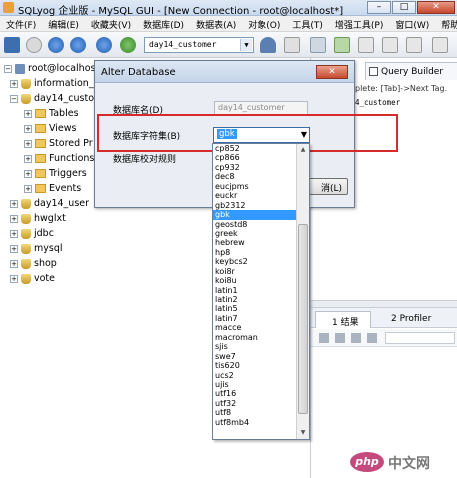 This screenshot has width=457, height=478. What do you see at coordinates (436, 7) in the screenshot?
I see `close-button: ✕` at bounding box center [436, 7].